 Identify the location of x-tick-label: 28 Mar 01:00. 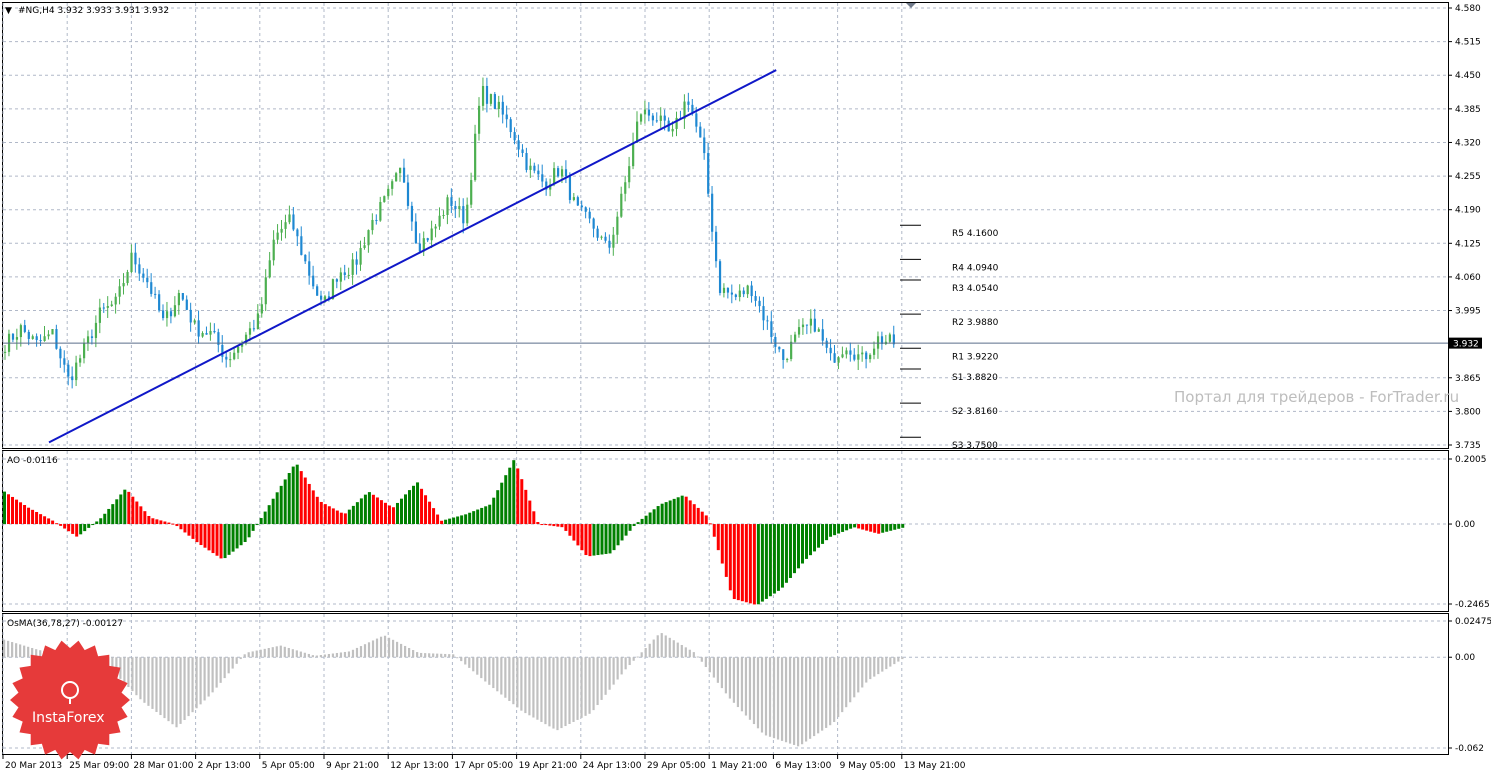
(163, 766).